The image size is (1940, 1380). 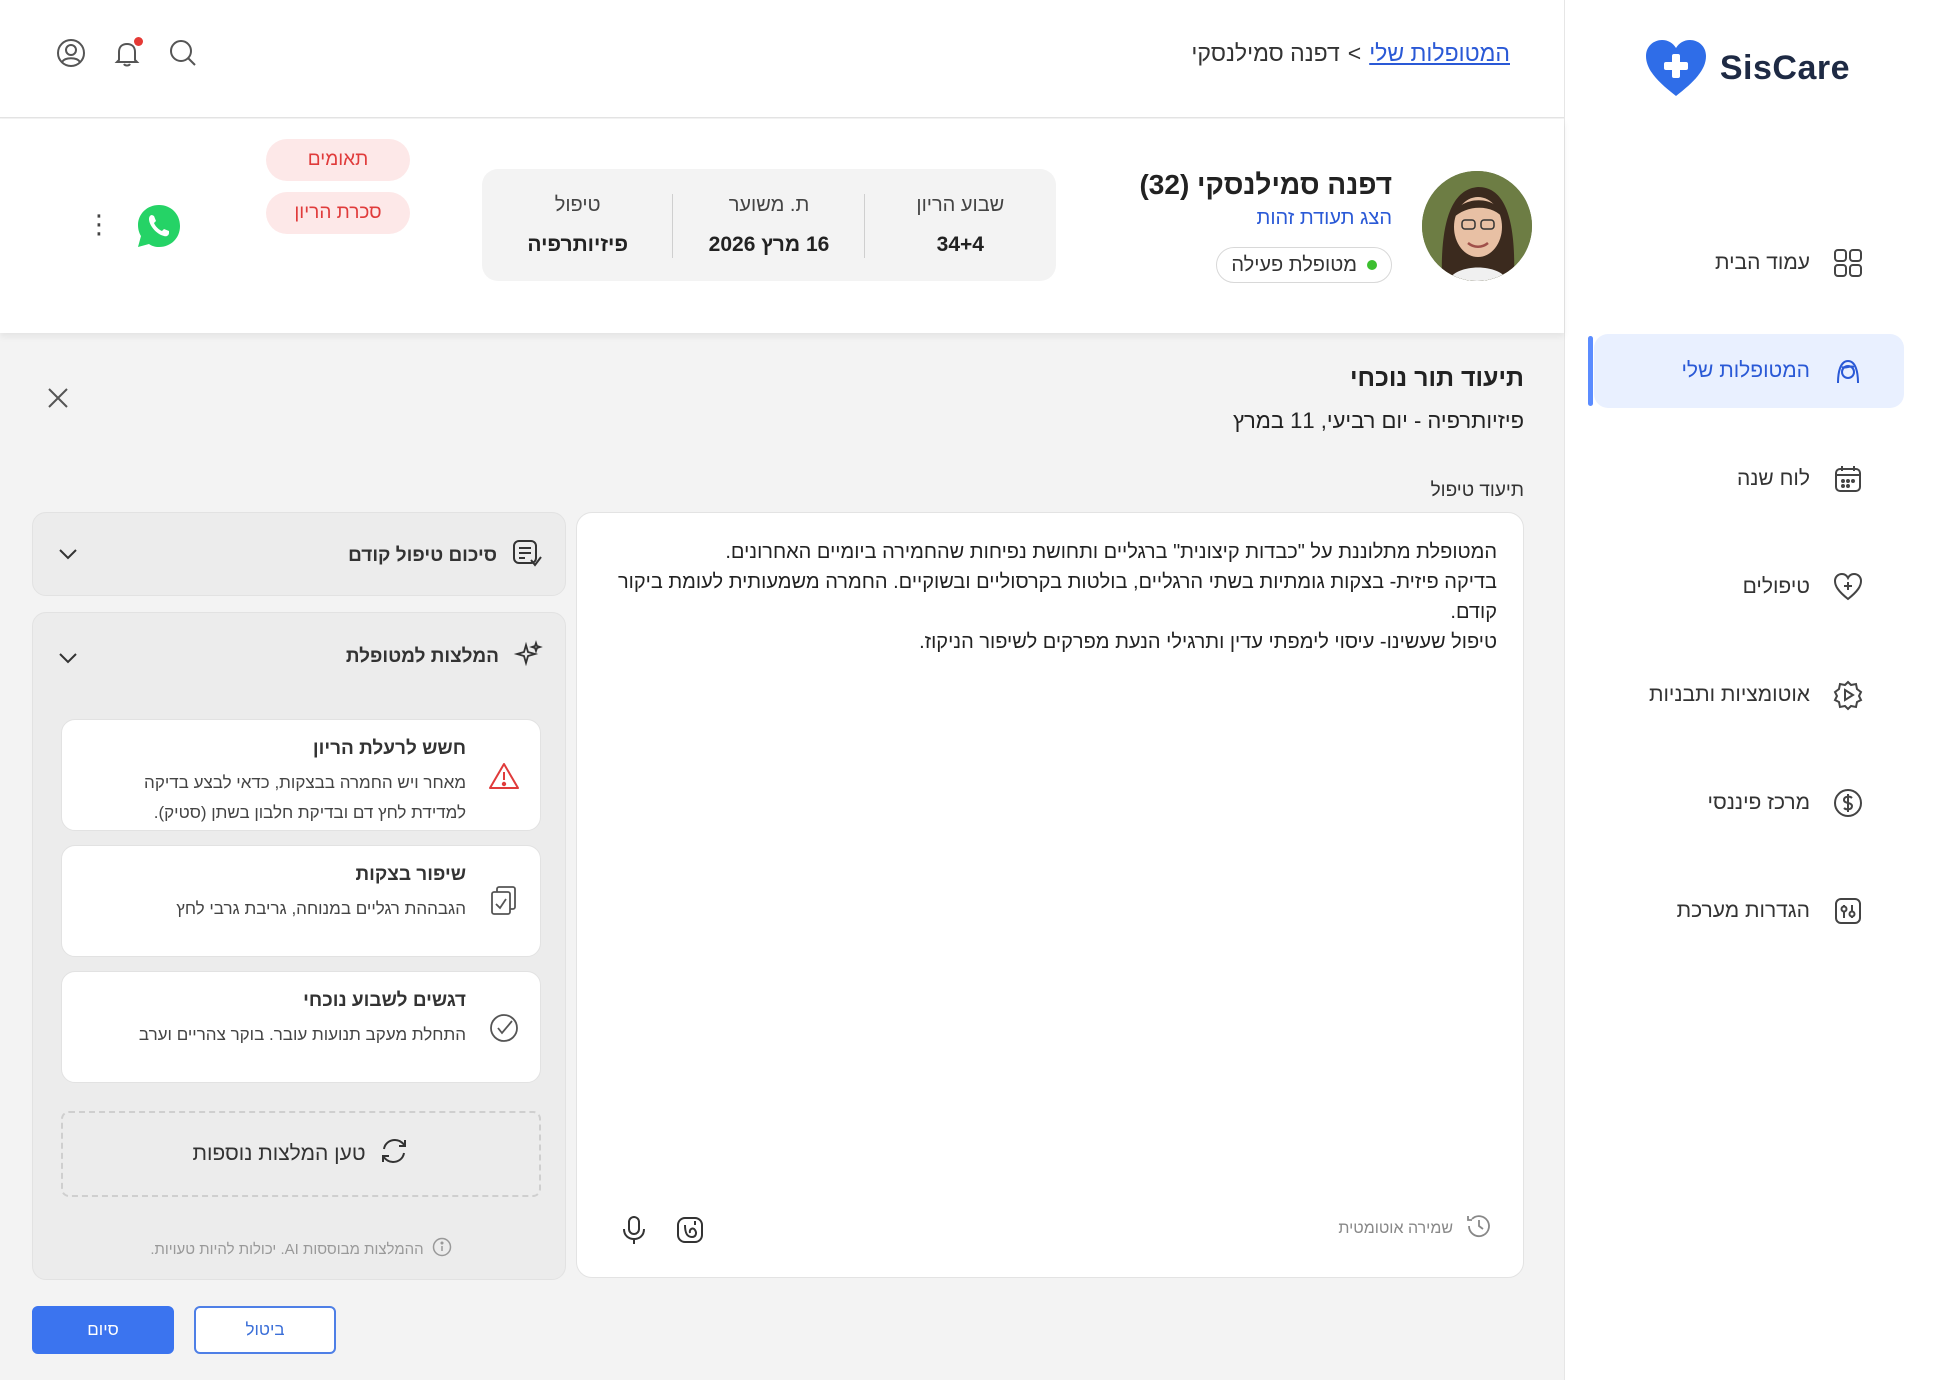 I want to click on logo: SisCare, so click(x=1747, y=68).